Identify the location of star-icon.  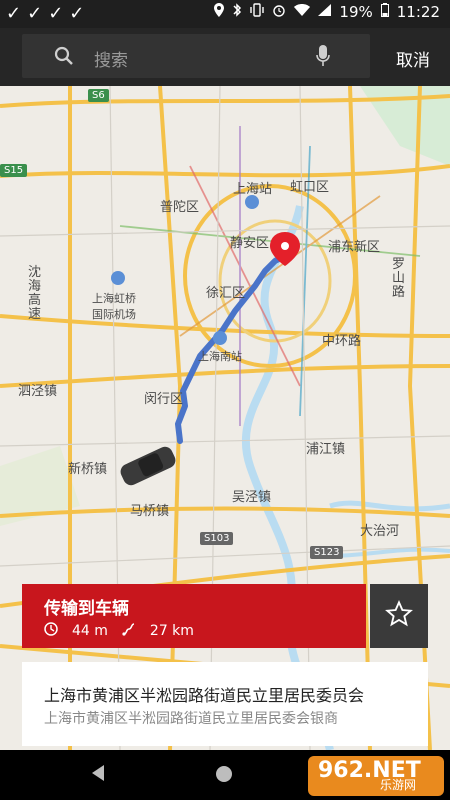
(399, 616).